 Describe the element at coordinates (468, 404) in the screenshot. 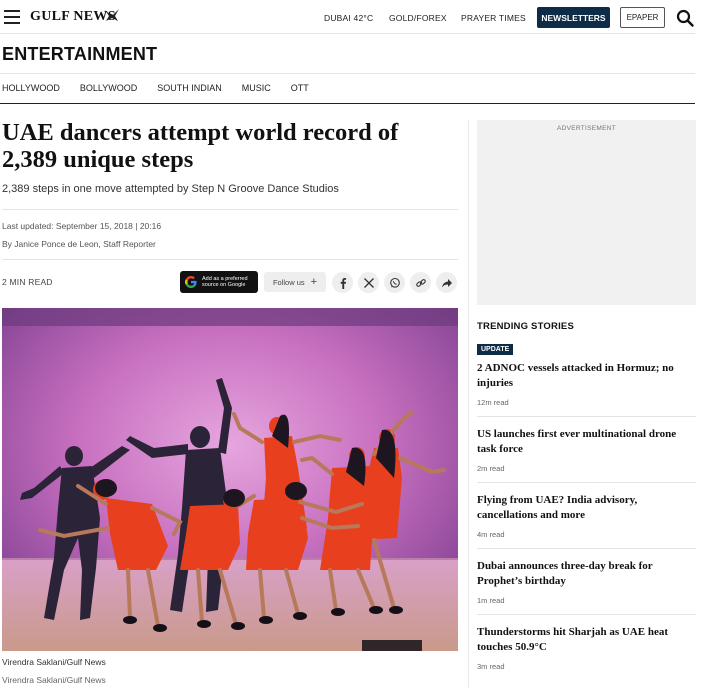

I see `column-divider` at that location.